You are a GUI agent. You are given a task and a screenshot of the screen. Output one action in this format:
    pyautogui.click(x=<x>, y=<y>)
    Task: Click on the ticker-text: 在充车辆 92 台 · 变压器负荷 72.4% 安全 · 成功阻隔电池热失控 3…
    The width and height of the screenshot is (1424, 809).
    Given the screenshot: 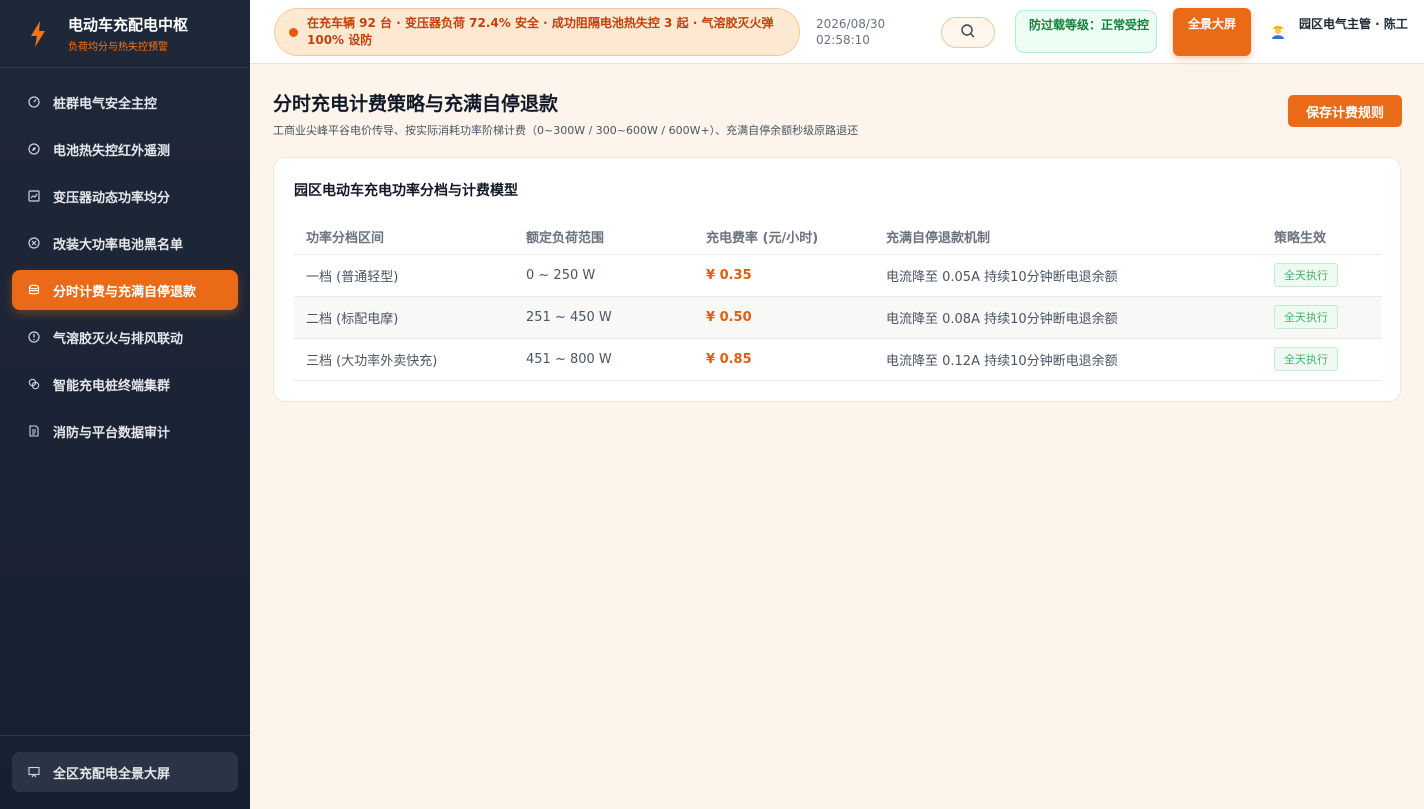 What is the action you would take?
    pyautogui.click(x=540, y=31)
    